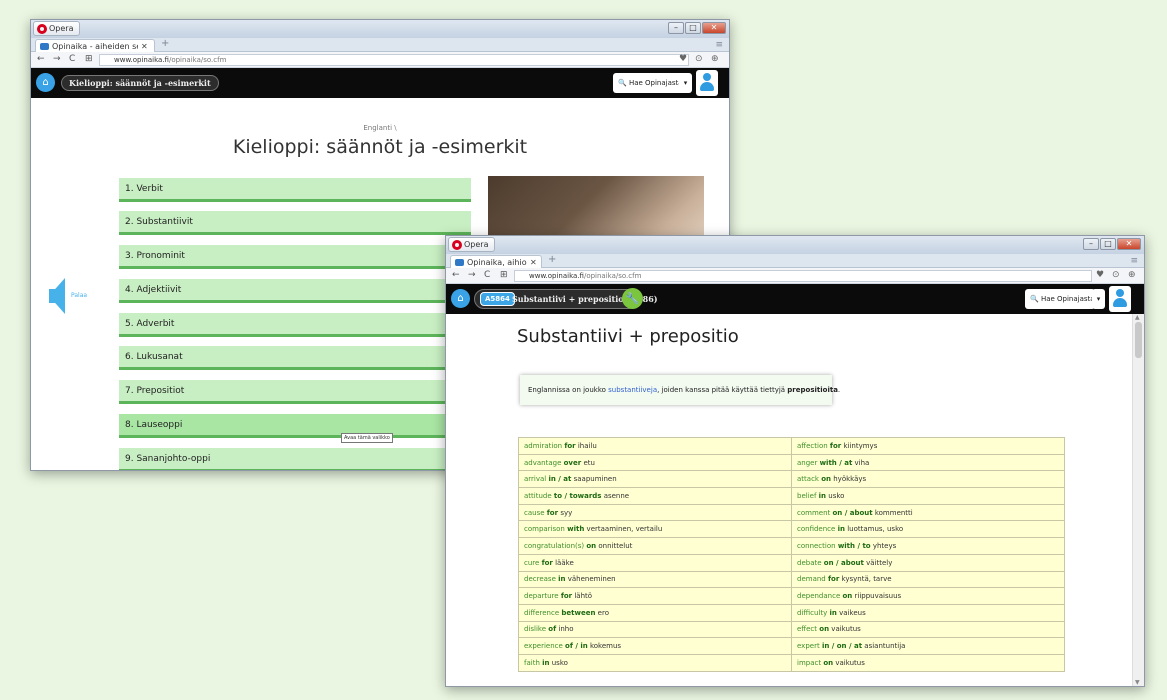 Image resolution: width=1167 pixels, height=700 pixels. Describe the element at coordinates (79, 295) in the screenshot. I see `back-label: Palaa` at that location.